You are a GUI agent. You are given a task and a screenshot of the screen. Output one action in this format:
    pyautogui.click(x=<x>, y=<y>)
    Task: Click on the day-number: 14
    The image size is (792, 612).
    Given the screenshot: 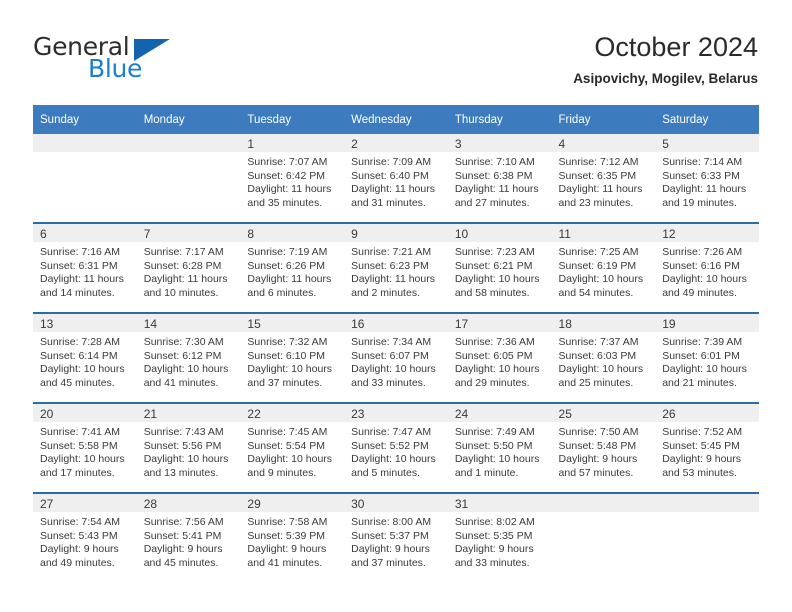 What is the action you would take?
    pyautogui.click(x=150, y=324)
    